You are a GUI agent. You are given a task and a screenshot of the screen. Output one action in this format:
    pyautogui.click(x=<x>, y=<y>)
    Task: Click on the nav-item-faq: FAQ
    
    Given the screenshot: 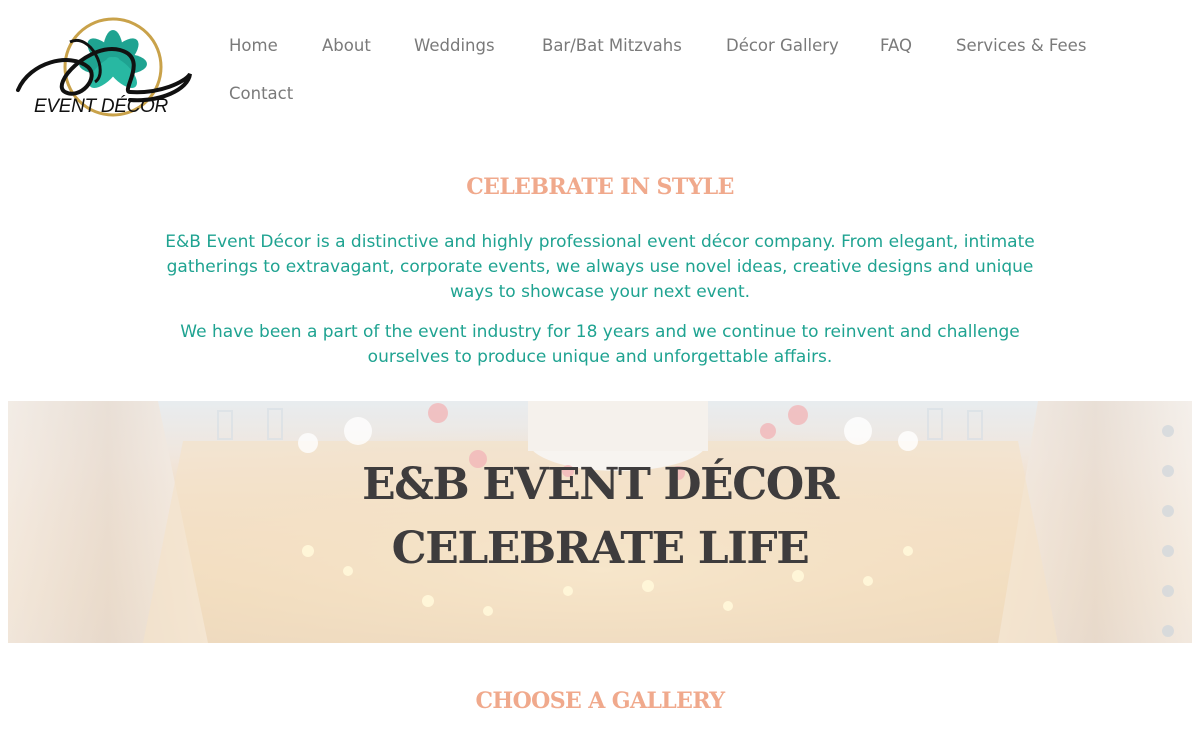 What is the action you would take?
    pyautogui.click(x=896, y=45)
    